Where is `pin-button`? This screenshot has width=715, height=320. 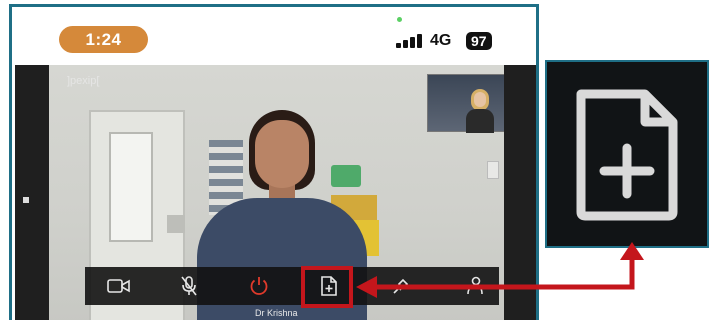
pin-button is located at coordinates (401, 286).